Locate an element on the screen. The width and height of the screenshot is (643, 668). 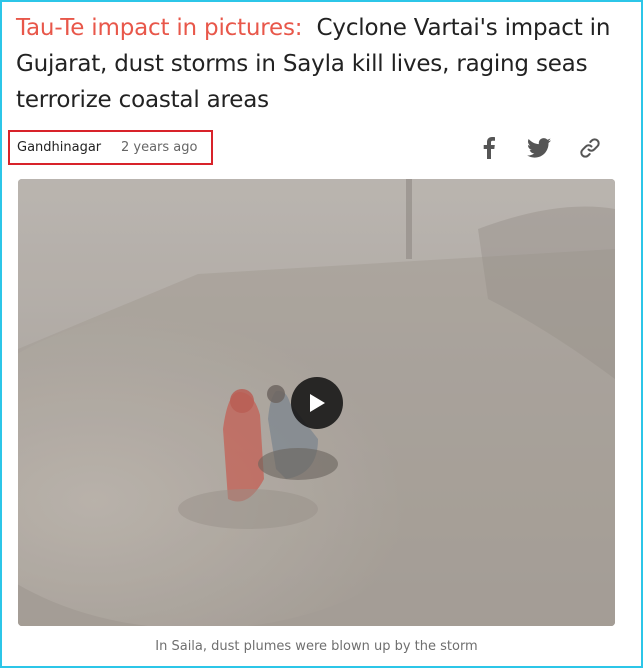
article-timestamp: 2 years ago is located at coordinates (159, 147).